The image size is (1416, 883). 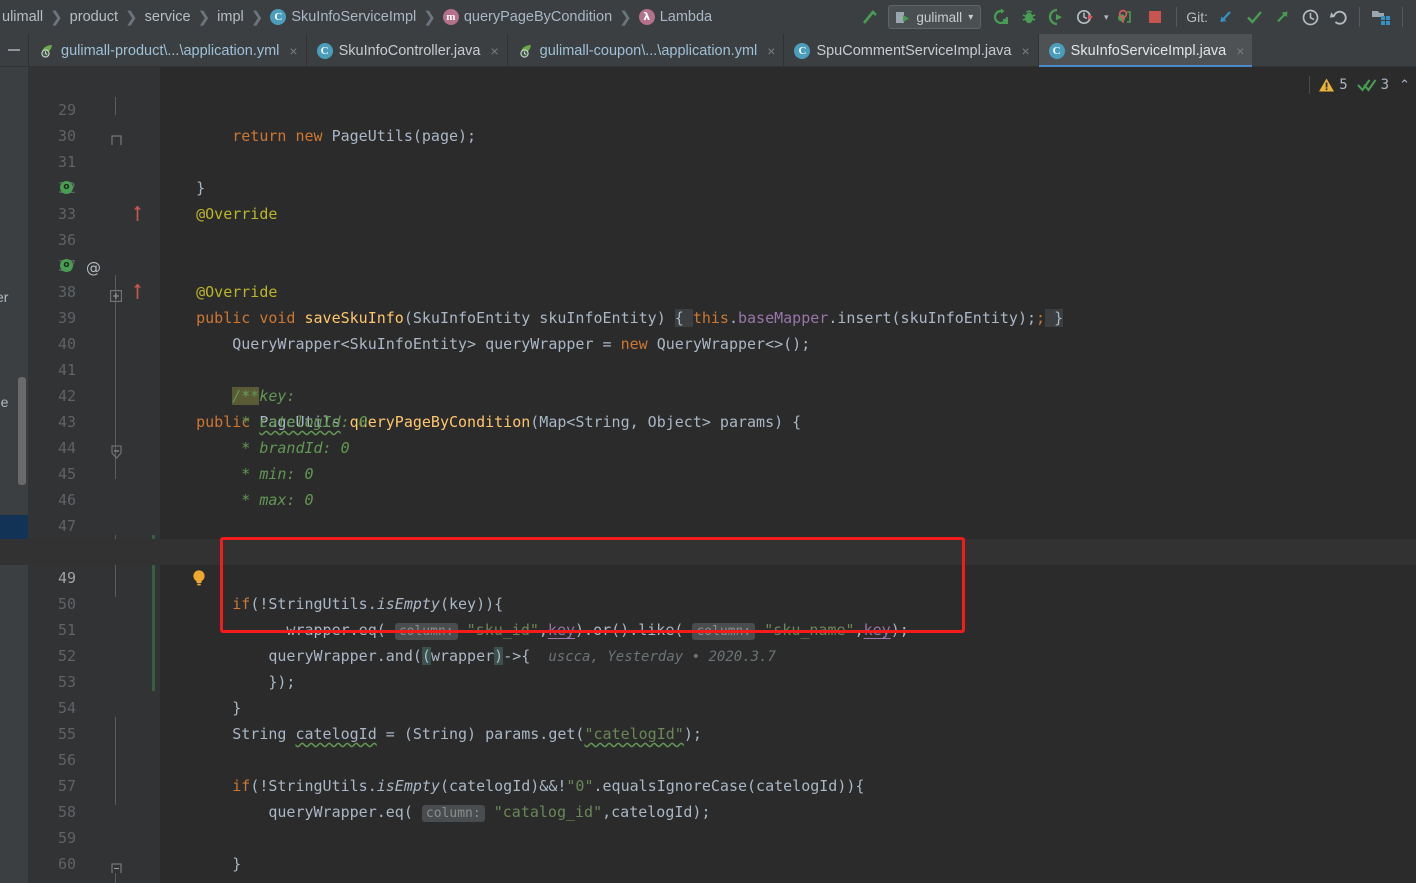 I want to click on code-row: 52 }, so click(x=708, y=667).